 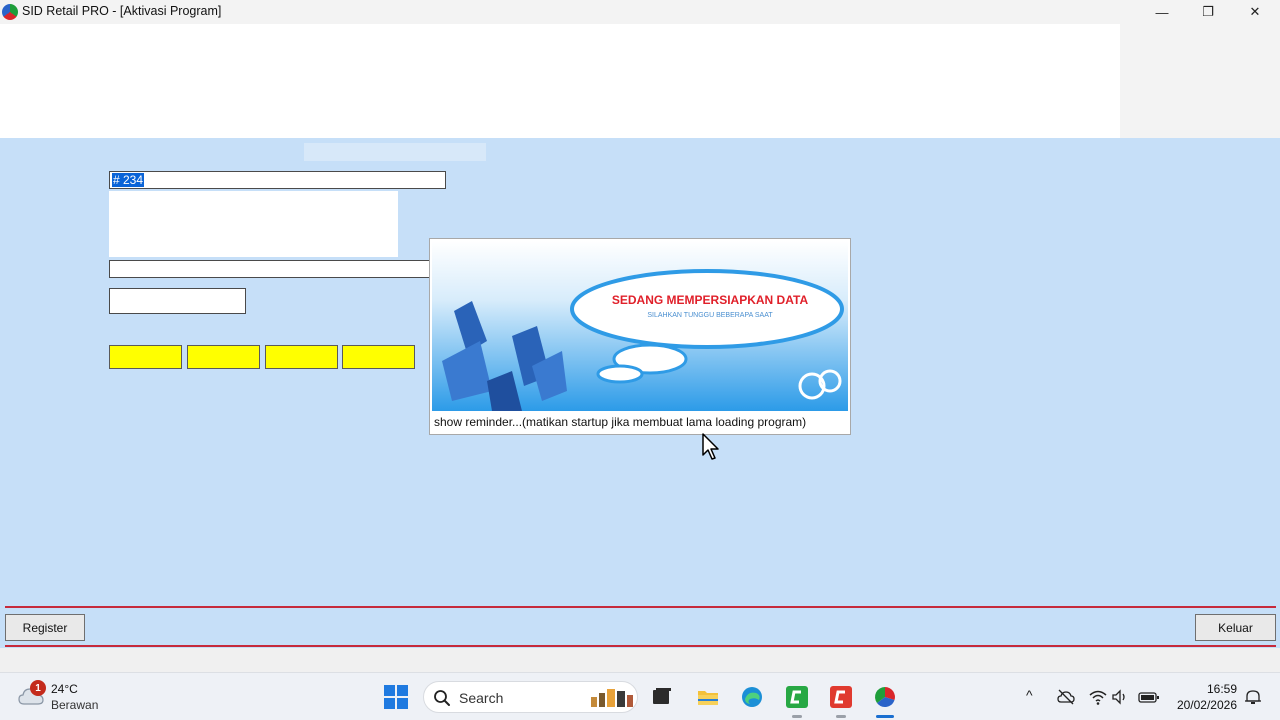 I want to click on info-text-box, so click(x=253, y=224).